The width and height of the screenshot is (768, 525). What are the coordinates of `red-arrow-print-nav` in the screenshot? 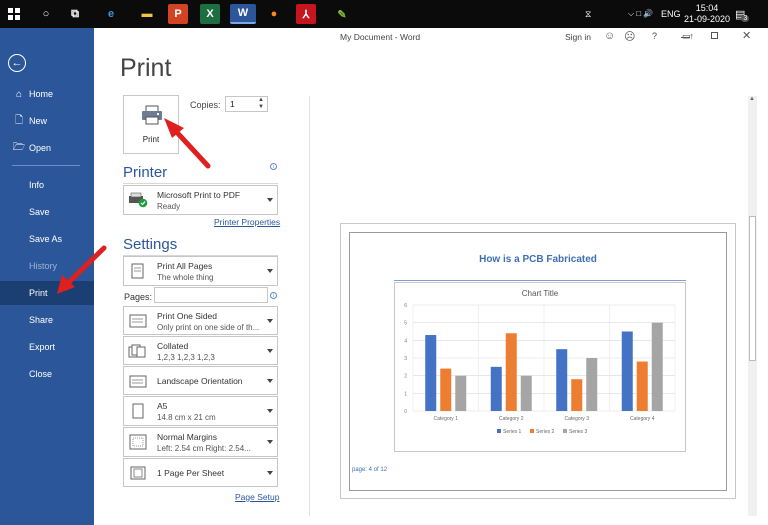 It's located at (82, 269).